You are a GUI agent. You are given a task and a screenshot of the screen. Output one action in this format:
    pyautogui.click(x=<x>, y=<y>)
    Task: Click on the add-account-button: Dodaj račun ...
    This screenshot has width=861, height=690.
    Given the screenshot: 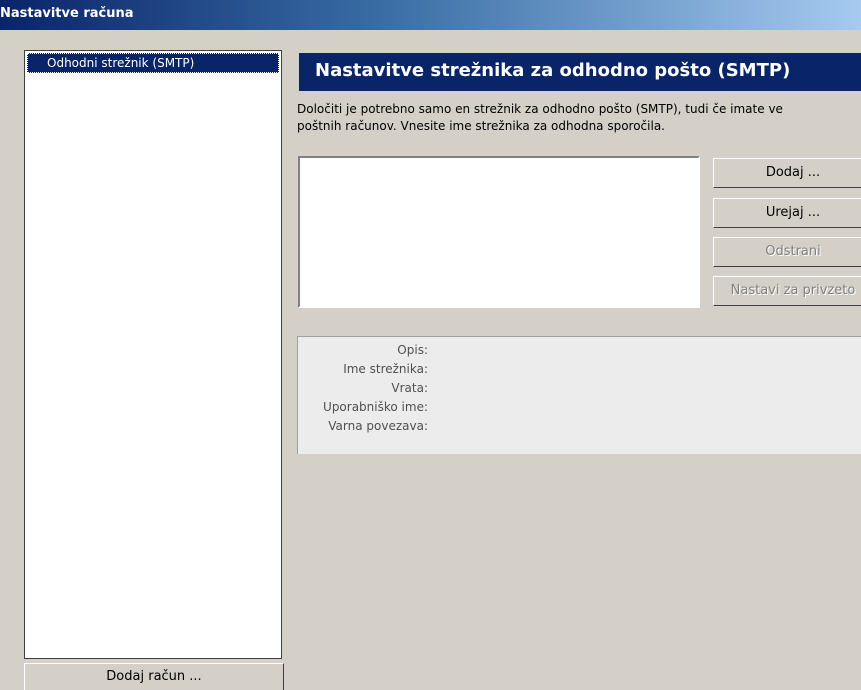 What is the action you would take?
    pyautogui.click(x=154, y=676)
    